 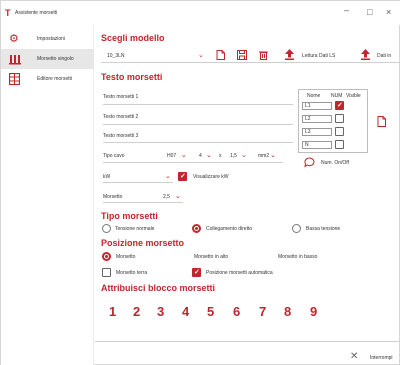 What do you see at coordinates (200, 156) in the screenshot?
I see `cable-count-select: 4` at bounding box center [200, 156].